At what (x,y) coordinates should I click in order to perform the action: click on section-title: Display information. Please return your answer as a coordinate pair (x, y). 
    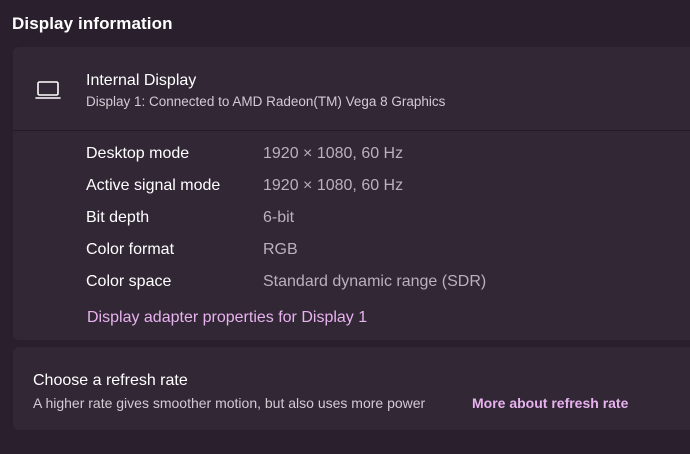
    Looking at the image, I should click on (92, 23).